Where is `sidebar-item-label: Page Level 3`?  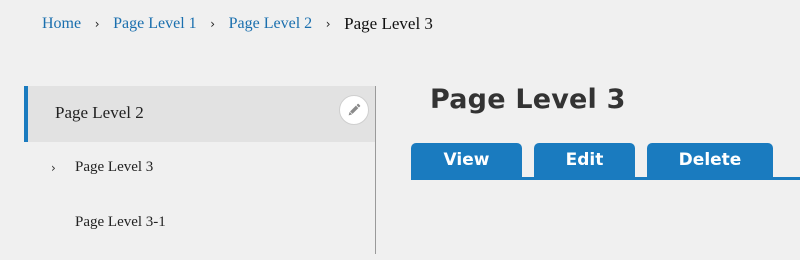
sidebar-item-label: Page Level 3 is located at coordinates (114, 167).